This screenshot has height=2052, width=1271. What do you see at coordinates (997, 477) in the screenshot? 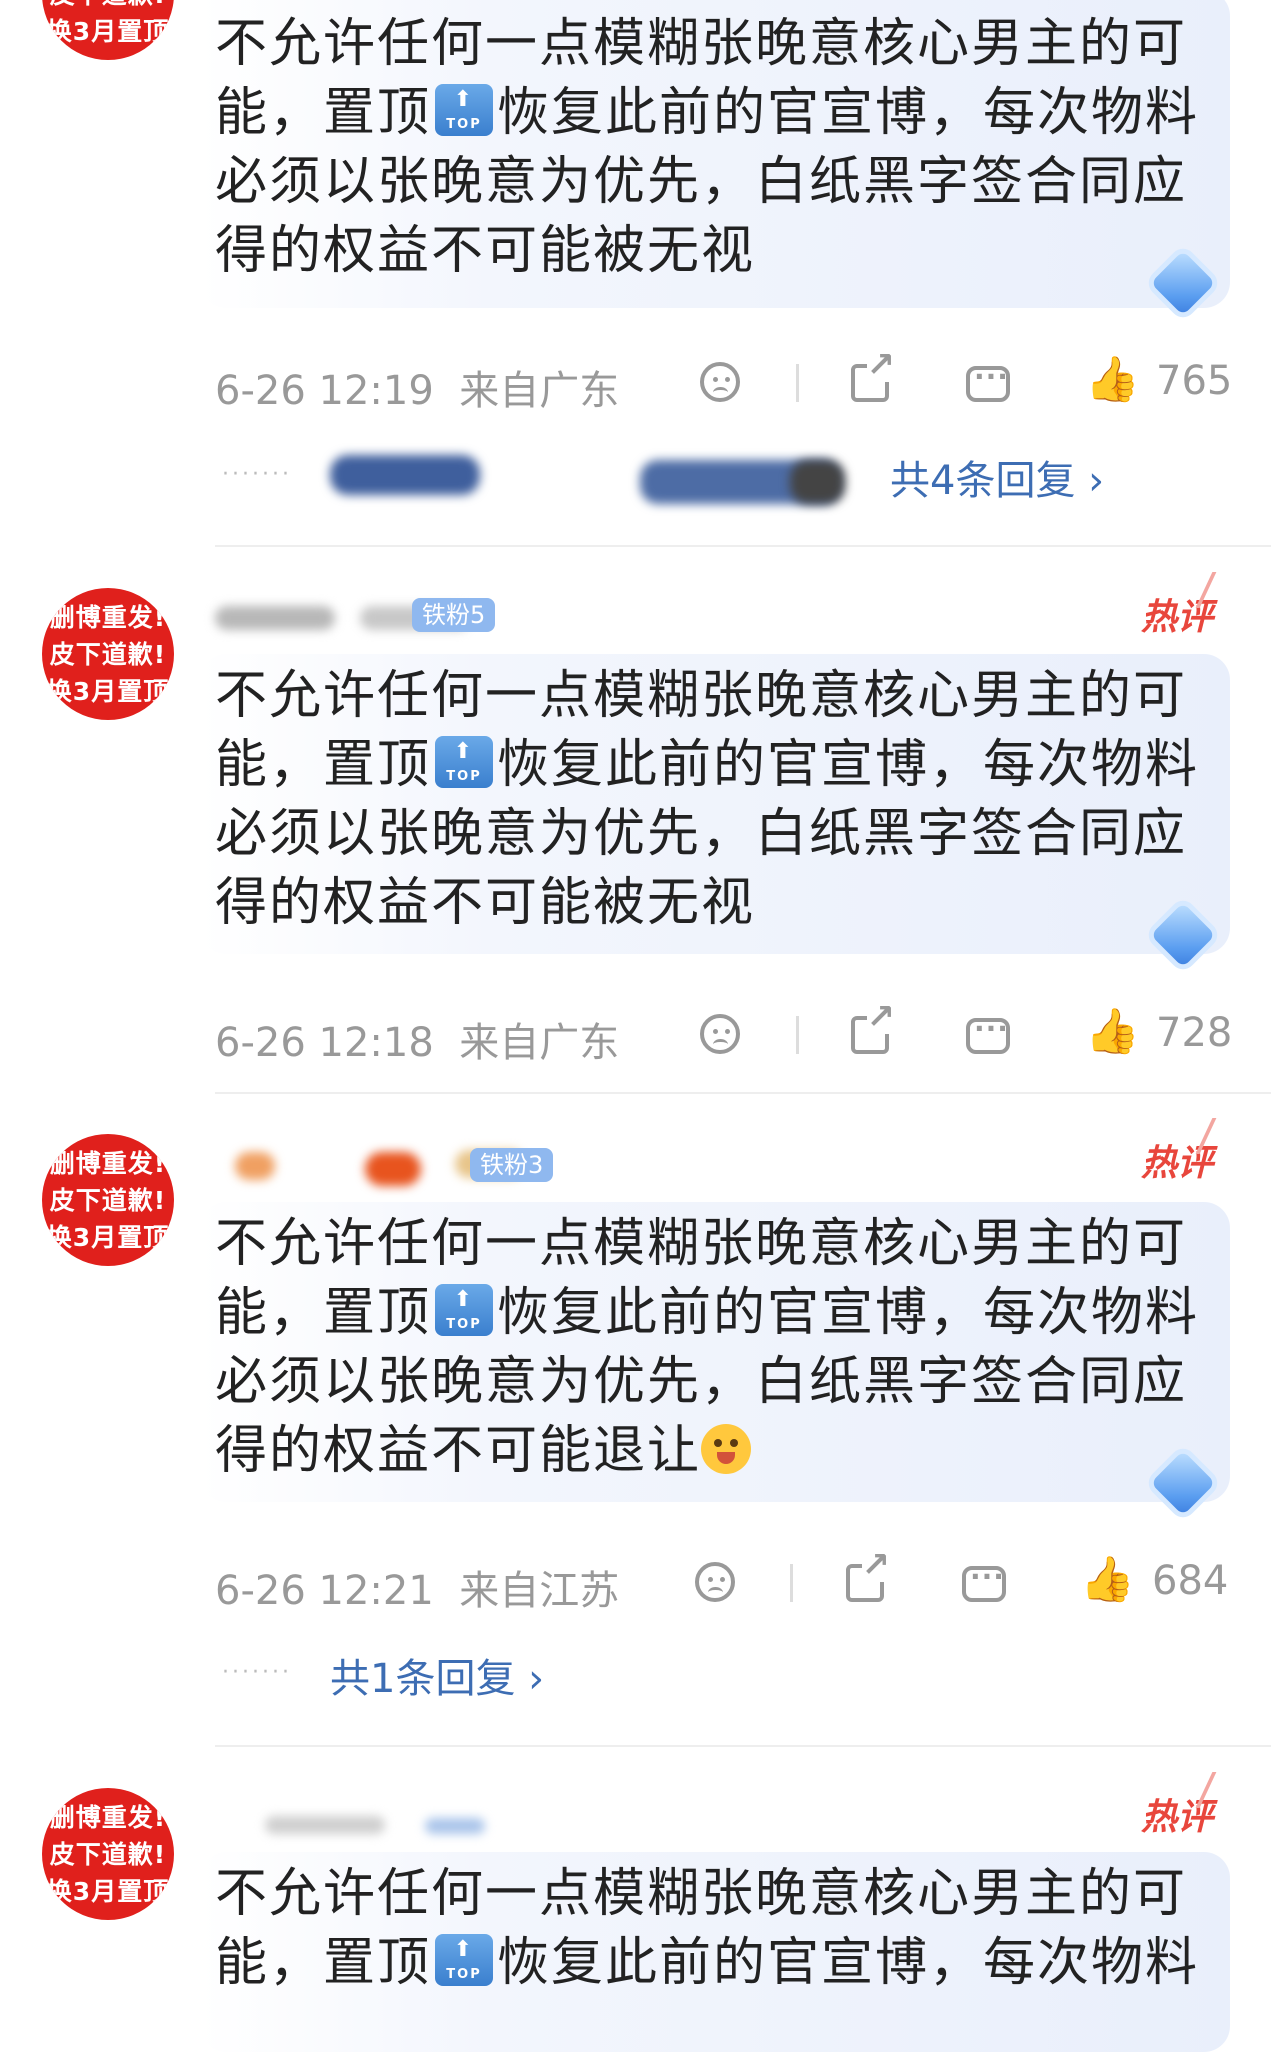
I see `view-replies-link: 共4条回复 ›` at bounding box center [997, 477].